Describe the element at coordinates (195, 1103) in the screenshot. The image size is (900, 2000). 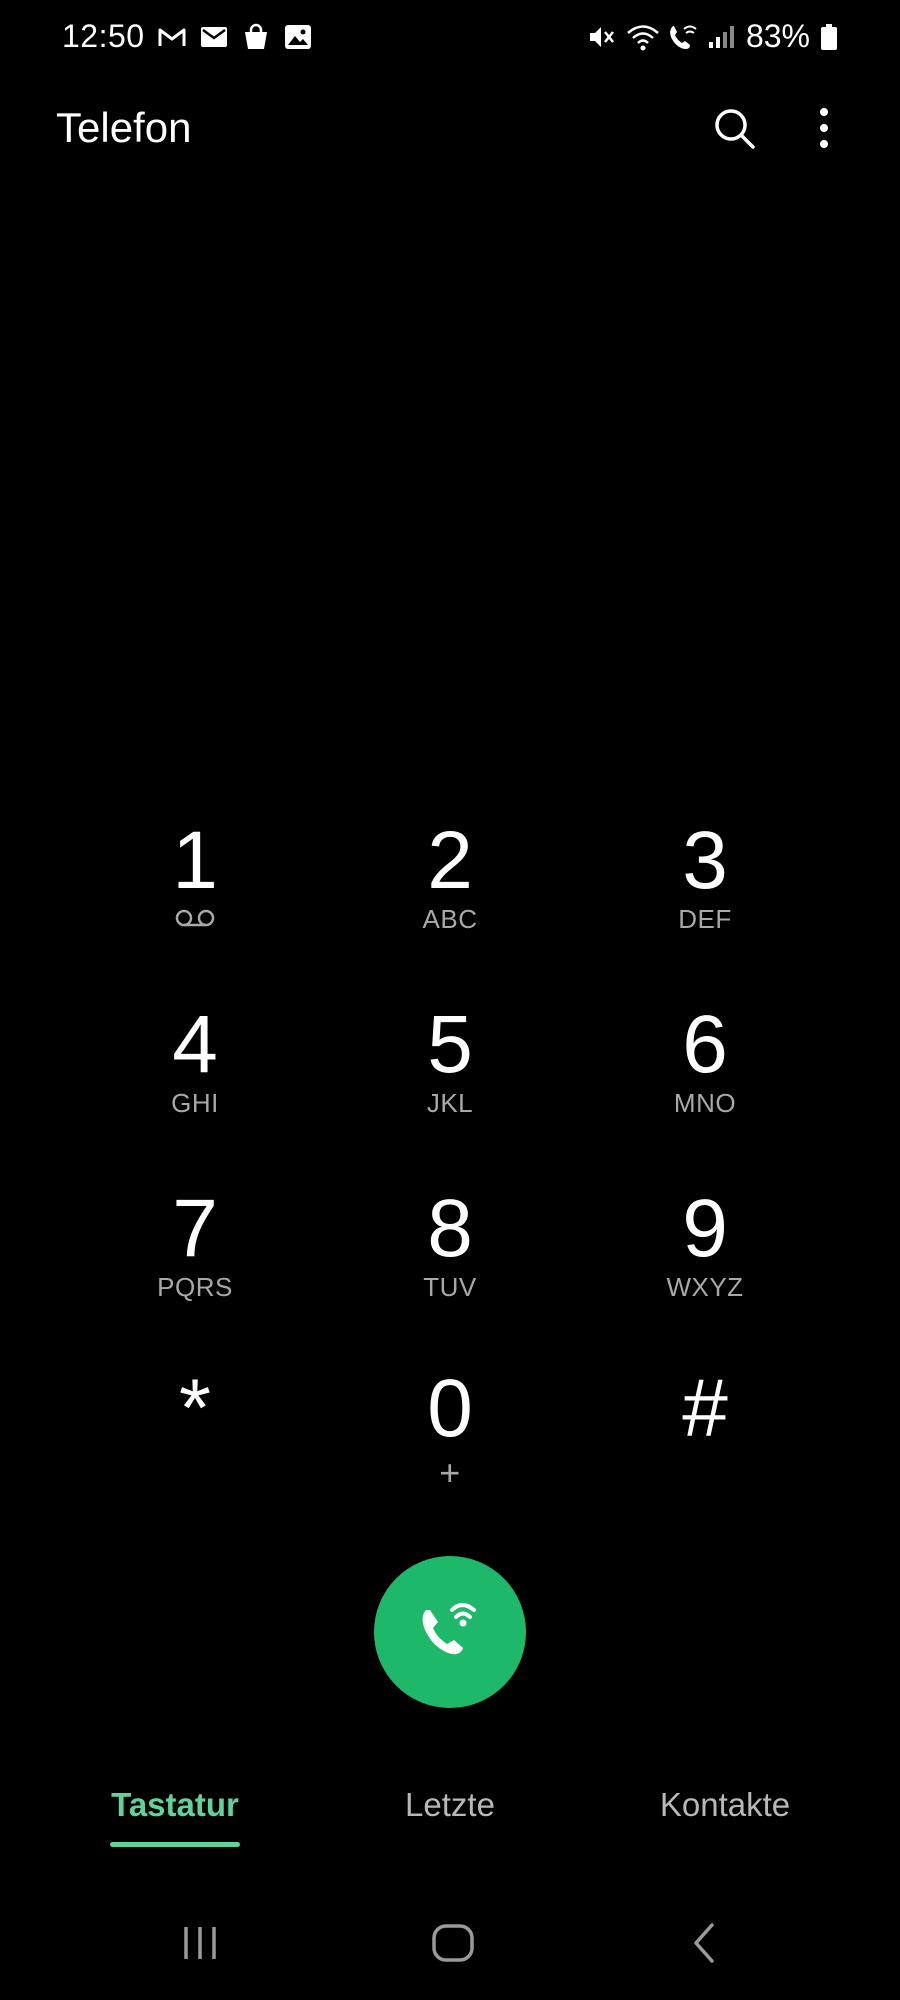
I see `key-letters: GHI` at that location.